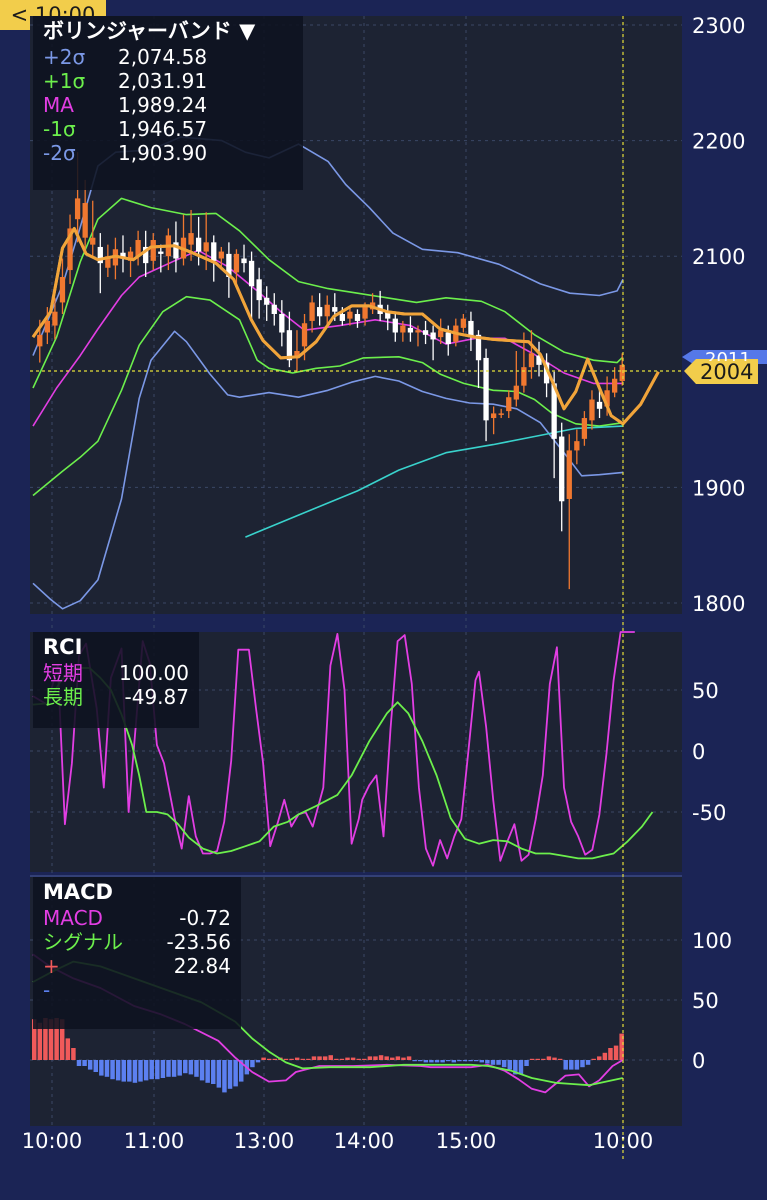 The width and height of the screenshot is (767, 1200). I want to click on macd-legend: MACD MACD -0.72 シグナル -23.56 +22.84 -, so click(137, 953).